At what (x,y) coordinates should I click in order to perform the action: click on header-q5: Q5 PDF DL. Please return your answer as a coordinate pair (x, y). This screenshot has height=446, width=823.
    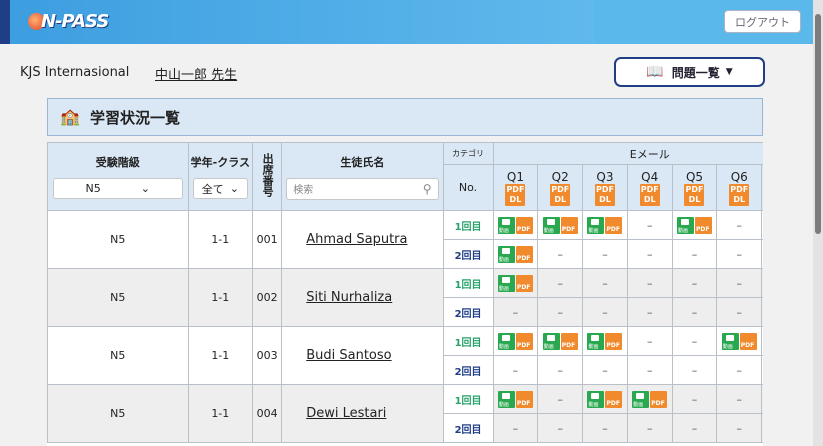
    Looking at the image, I should click on (694, 187).